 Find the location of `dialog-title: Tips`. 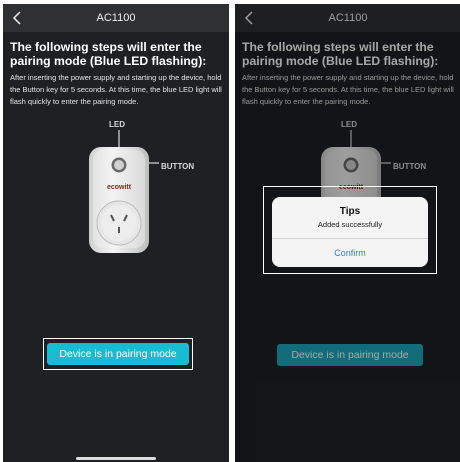

dialog-title: Tips is located at coordinates (350, 211).